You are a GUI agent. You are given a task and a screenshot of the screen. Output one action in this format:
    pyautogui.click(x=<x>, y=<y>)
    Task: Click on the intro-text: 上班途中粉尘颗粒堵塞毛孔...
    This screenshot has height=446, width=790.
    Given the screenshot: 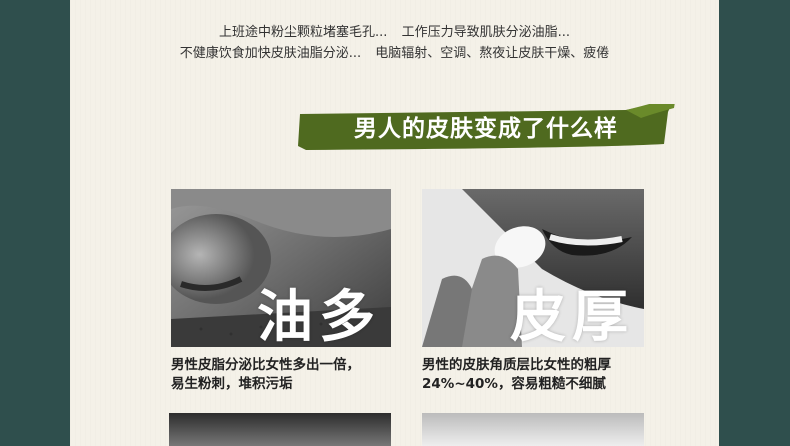 What is the action you would take?
    pyautogui.click(x=303, y=32)
    